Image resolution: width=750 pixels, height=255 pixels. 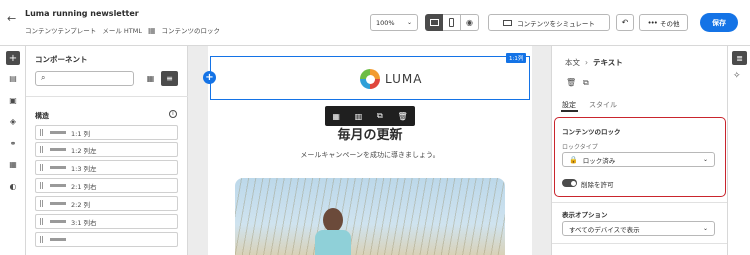 I want to click on hero-person-body, so click(x=333, y=242).